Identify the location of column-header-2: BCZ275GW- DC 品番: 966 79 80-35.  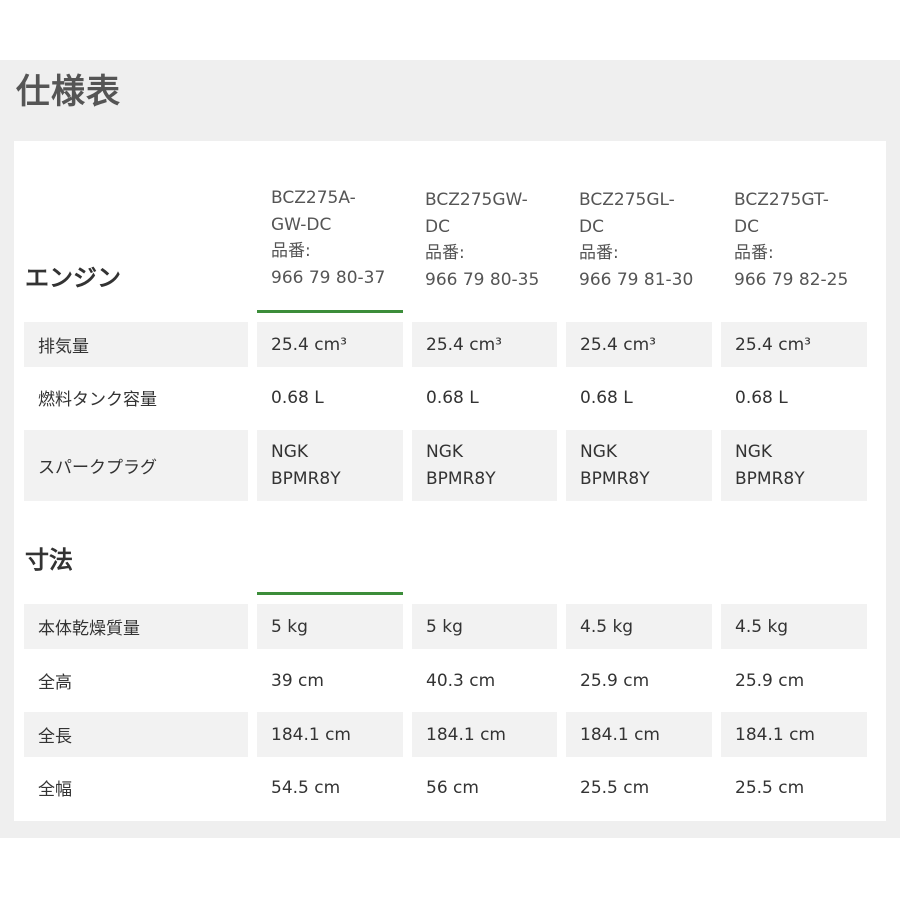
(498, 240).